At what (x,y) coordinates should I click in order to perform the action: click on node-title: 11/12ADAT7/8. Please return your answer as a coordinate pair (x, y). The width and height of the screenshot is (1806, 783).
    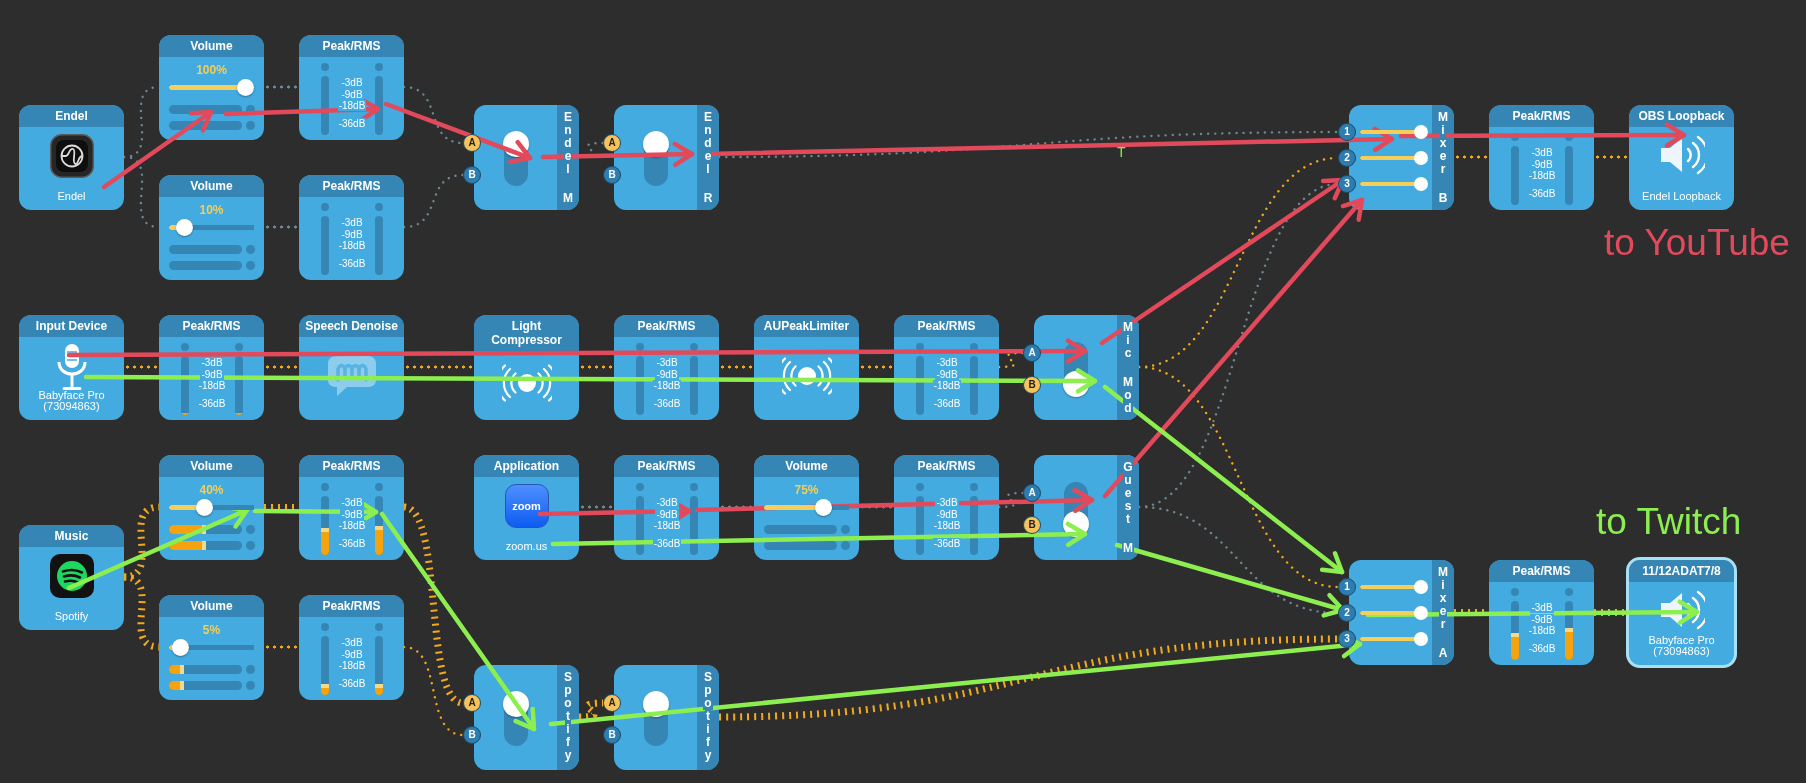
    Looking at the image, I should click on (1681, 571).